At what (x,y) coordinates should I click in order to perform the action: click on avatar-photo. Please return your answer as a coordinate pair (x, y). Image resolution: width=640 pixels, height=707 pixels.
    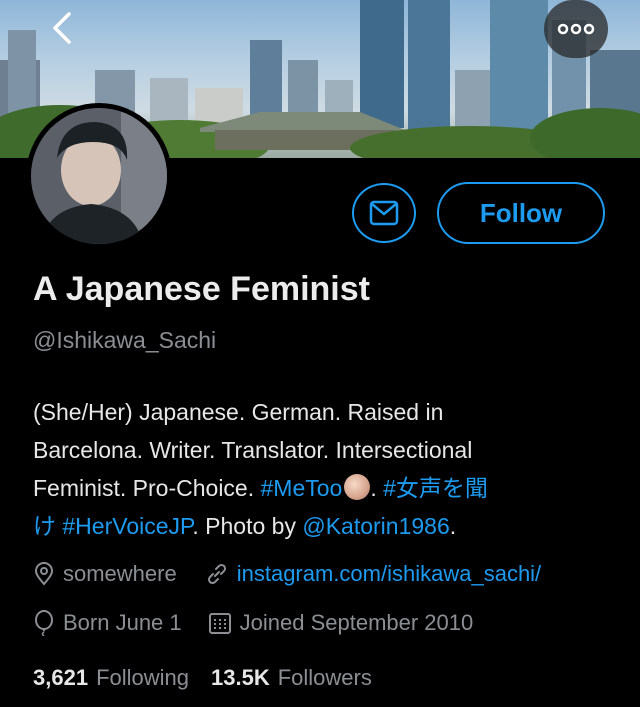
    Looking at the image, I should click on (99, 176).